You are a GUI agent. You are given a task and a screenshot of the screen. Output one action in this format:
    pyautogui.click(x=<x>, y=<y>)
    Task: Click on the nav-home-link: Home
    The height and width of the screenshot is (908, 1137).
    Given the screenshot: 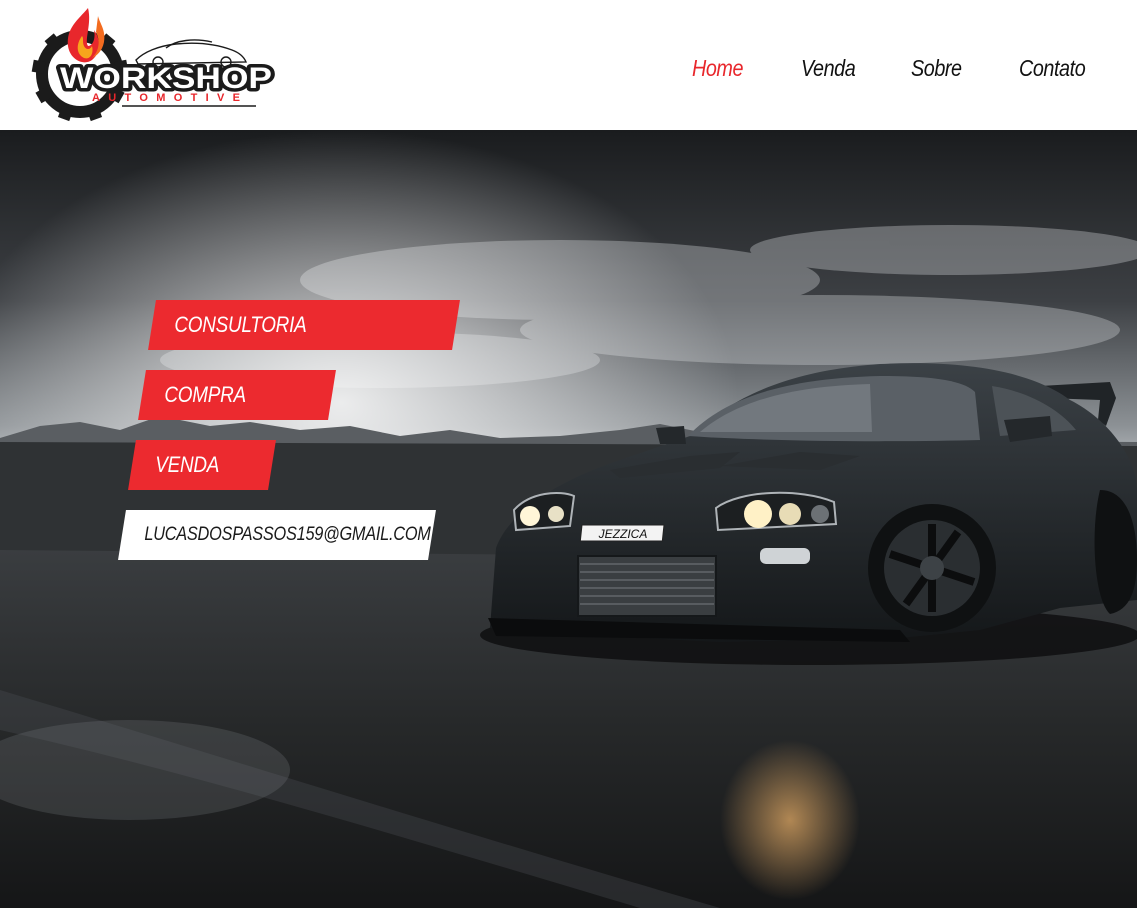 What is the action you would take?
    pyautogui.click(x=717, y=68)
    